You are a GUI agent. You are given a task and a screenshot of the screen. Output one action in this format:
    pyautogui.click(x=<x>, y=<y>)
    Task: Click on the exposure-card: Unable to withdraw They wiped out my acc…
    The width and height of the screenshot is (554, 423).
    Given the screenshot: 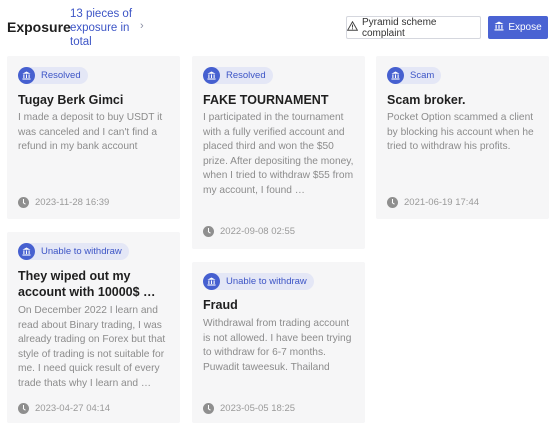 What is the action you would take?
    pyautogui.click(x=93, y=327)
    